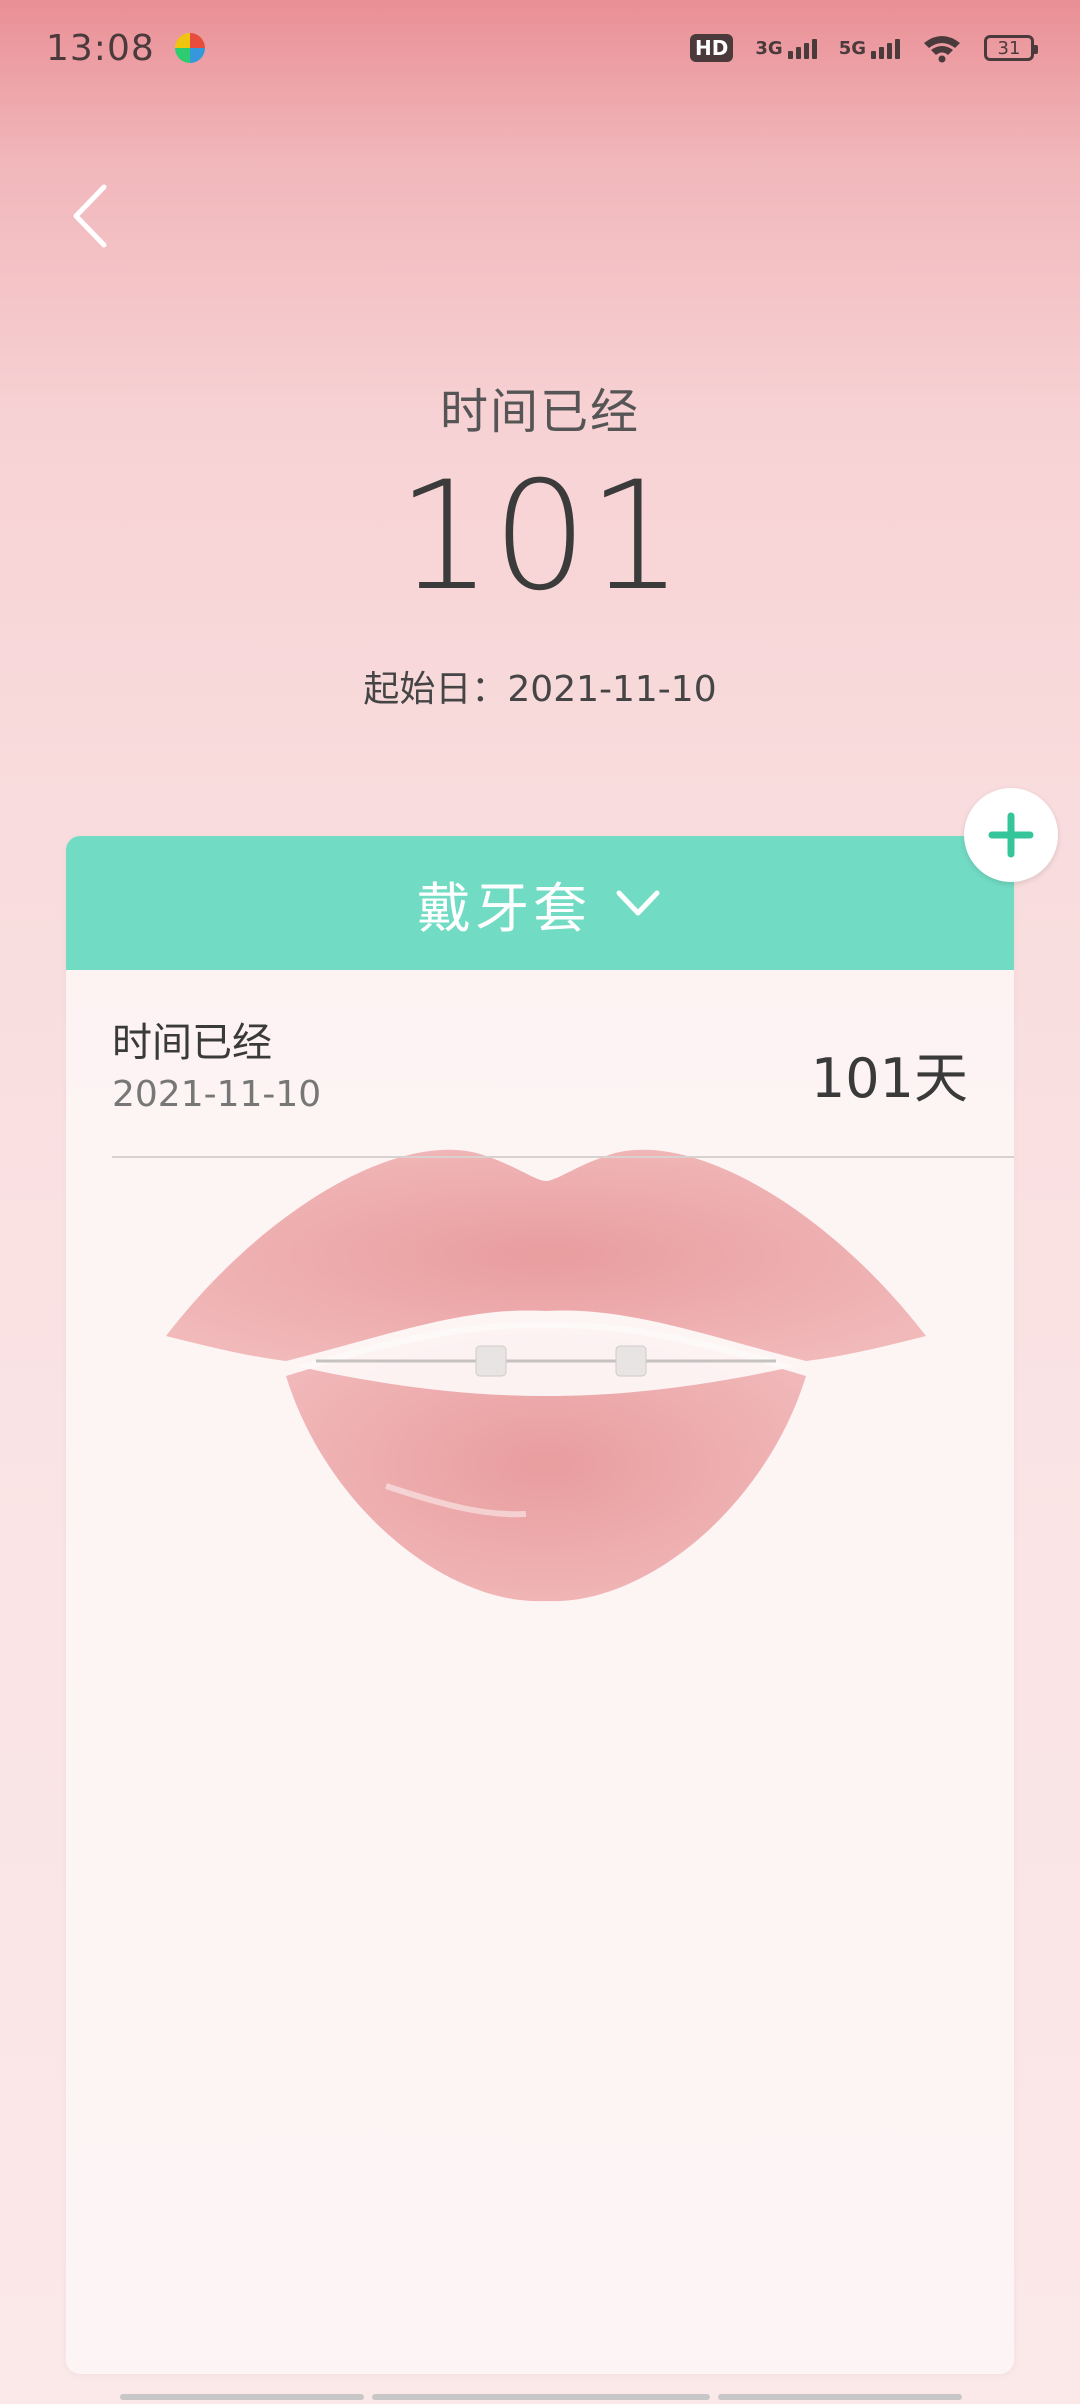  Describe the element at coordinates (540, 537) in the screenshot. I see `day-count: 101` at that location.